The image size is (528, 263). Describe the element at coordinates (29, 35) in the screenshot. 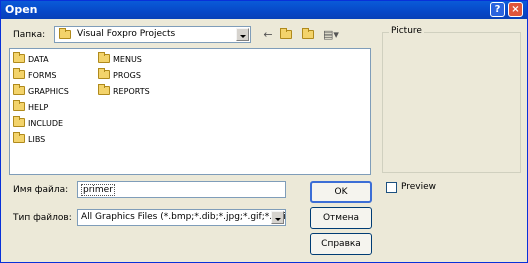

I see `look-in-label: Папка:` at that location.